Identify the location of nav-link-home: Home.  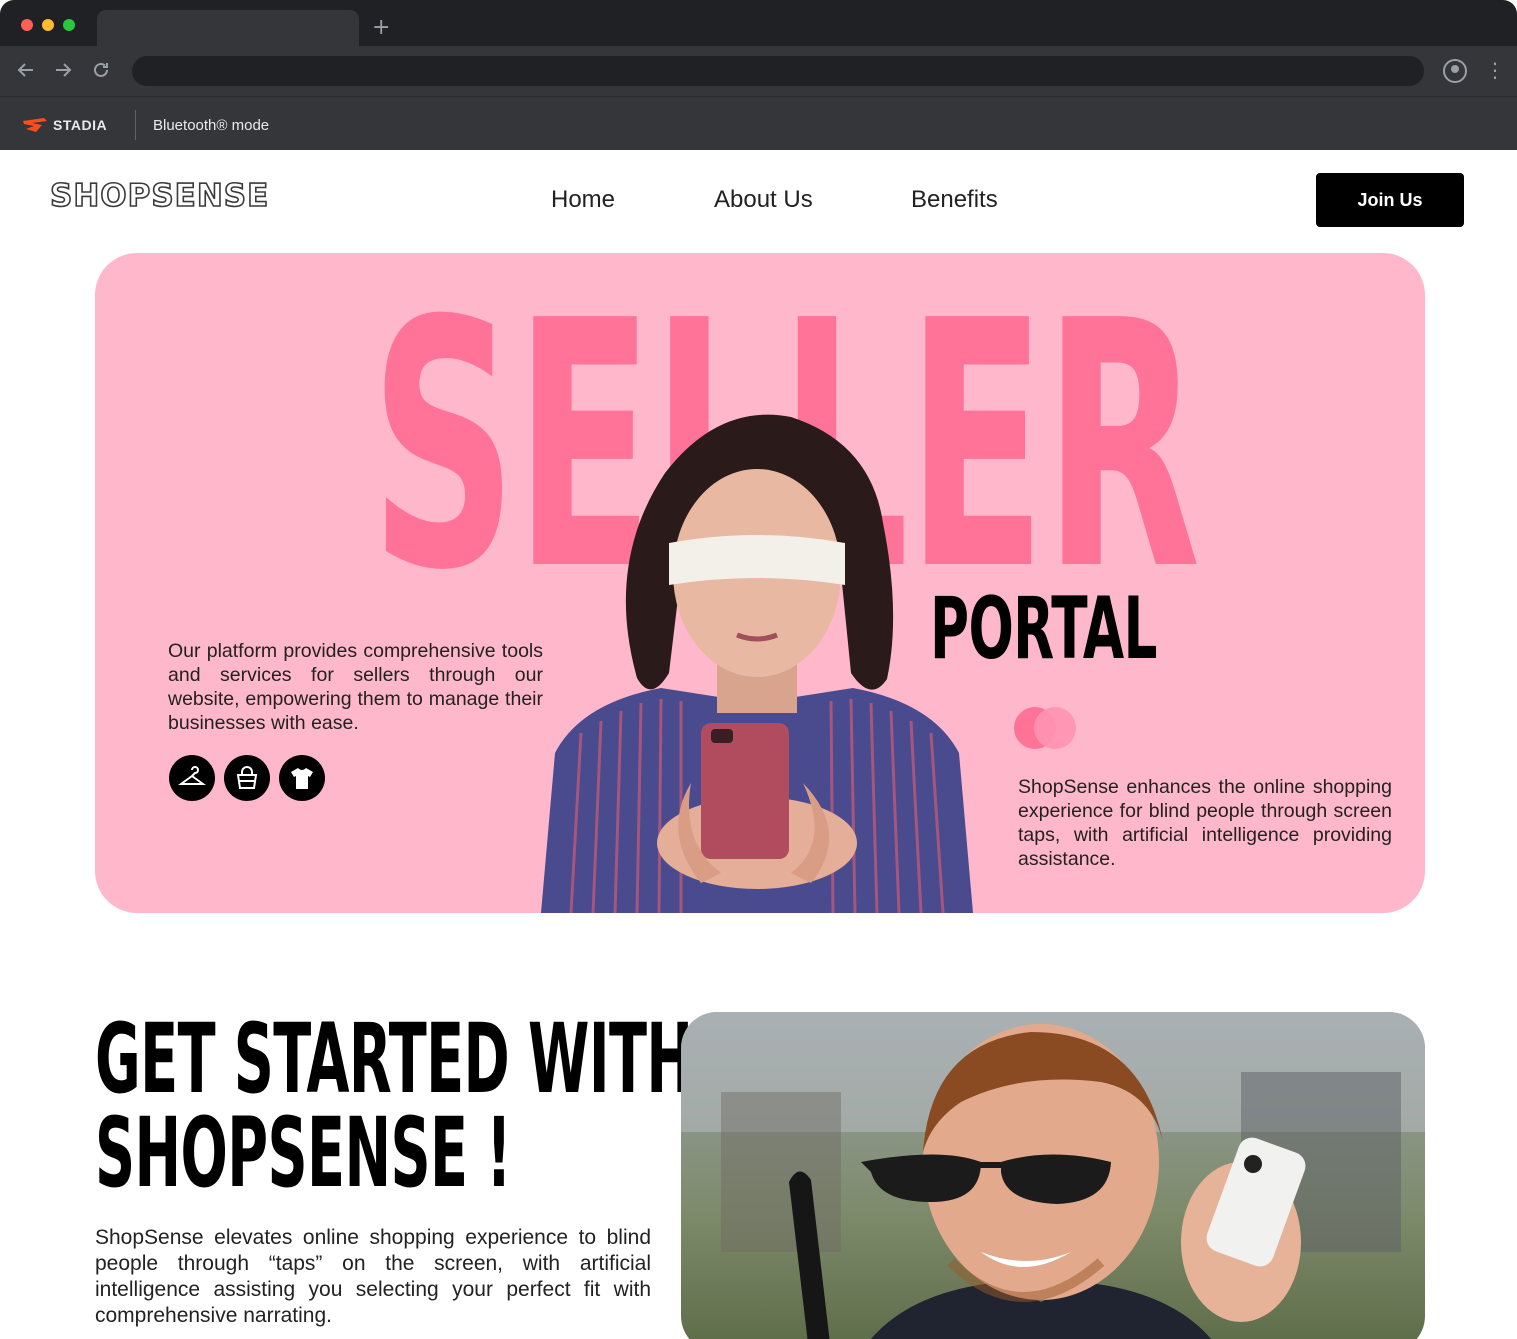
(583, 200).